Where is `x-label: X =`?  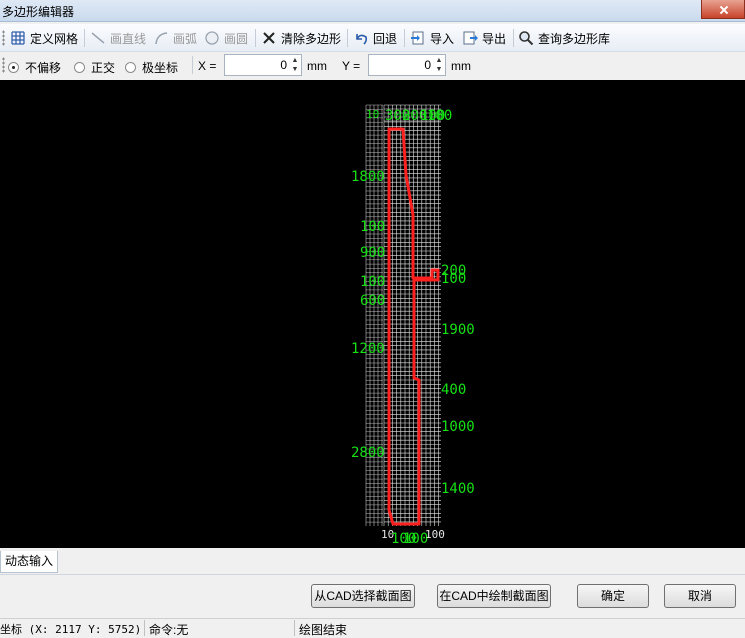
x-label: X = is located at coordinates (207, 66).